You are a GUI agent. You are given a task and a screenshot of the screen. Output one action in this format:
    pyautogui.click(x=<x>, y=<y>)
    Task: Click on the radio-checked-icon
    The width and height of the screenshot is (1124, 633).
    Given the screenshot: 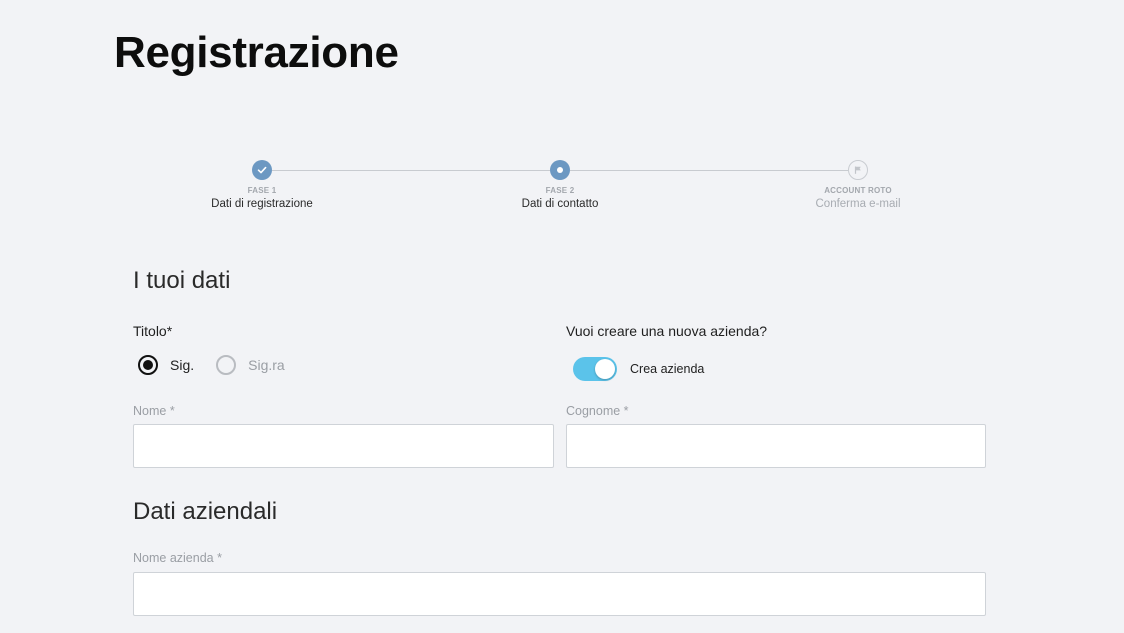 What is the action you would take?
    pyautogui.click(x=148, y=365)
    